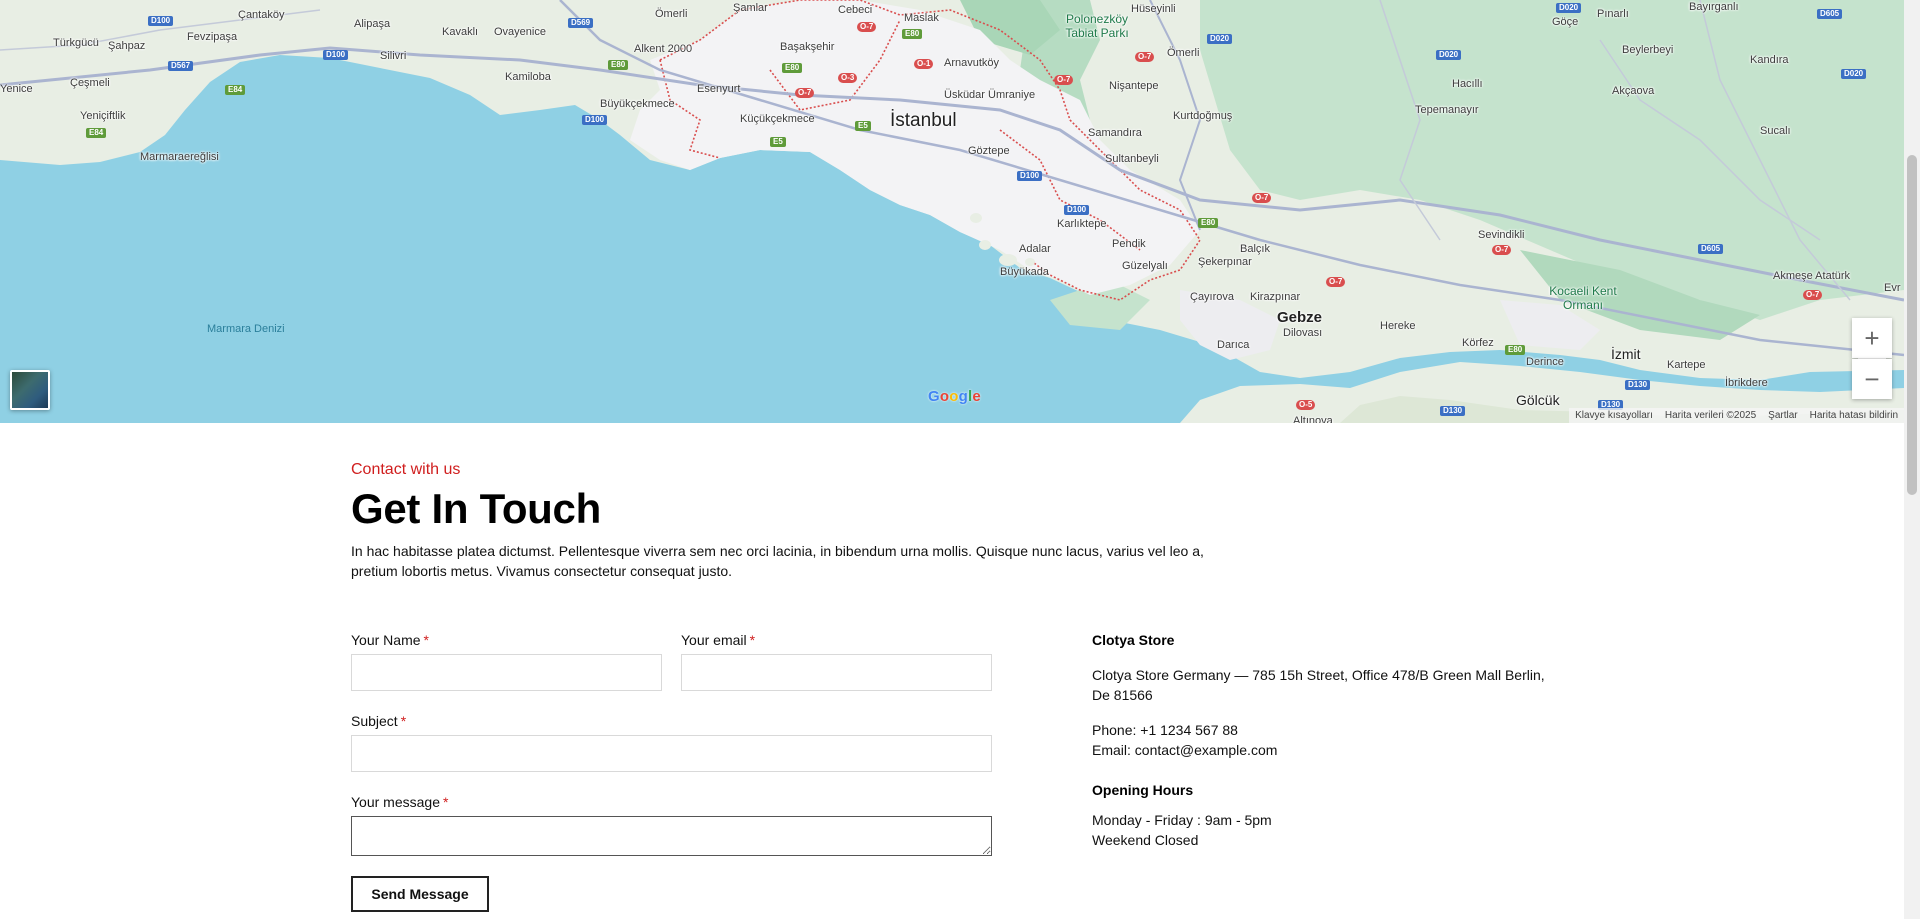 Image resolution: width=1920 pixels, height=919 pixels. I want to click on map-label-place: Ovayenice, so click(520, 32).